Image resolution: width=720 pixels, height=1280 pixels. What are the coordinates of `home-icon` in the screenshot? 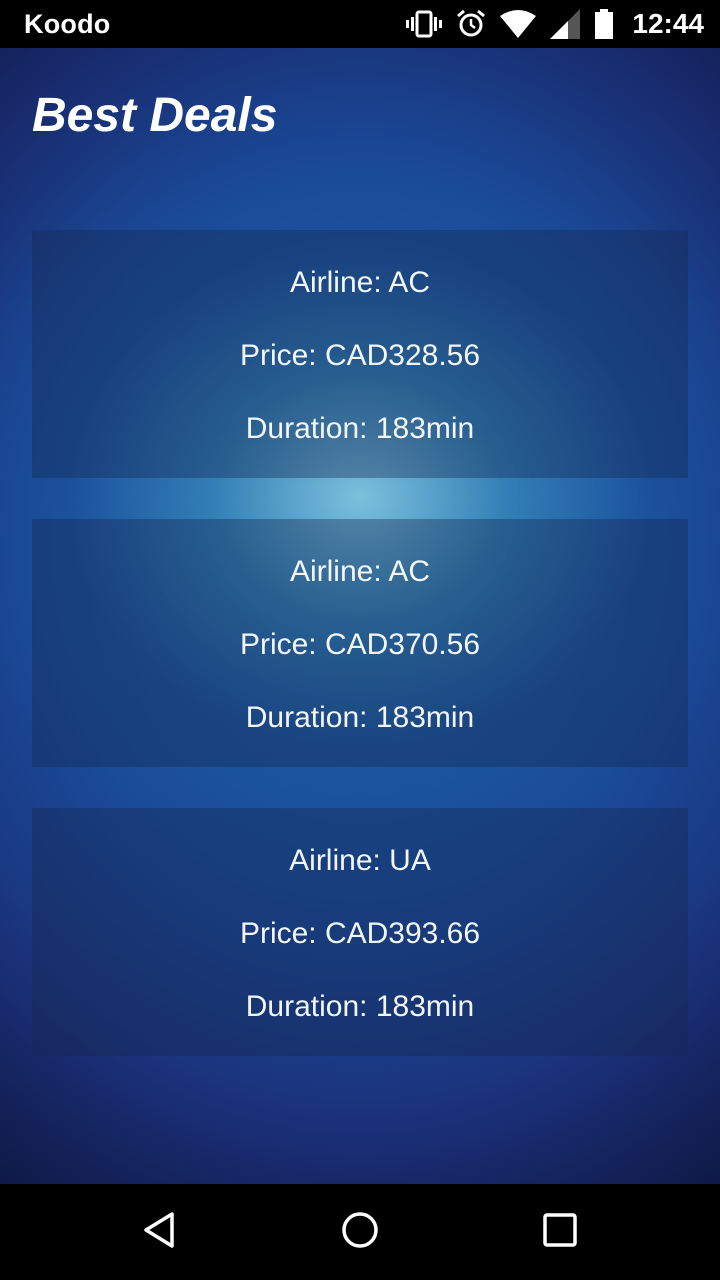 It's located at (360, 1232).